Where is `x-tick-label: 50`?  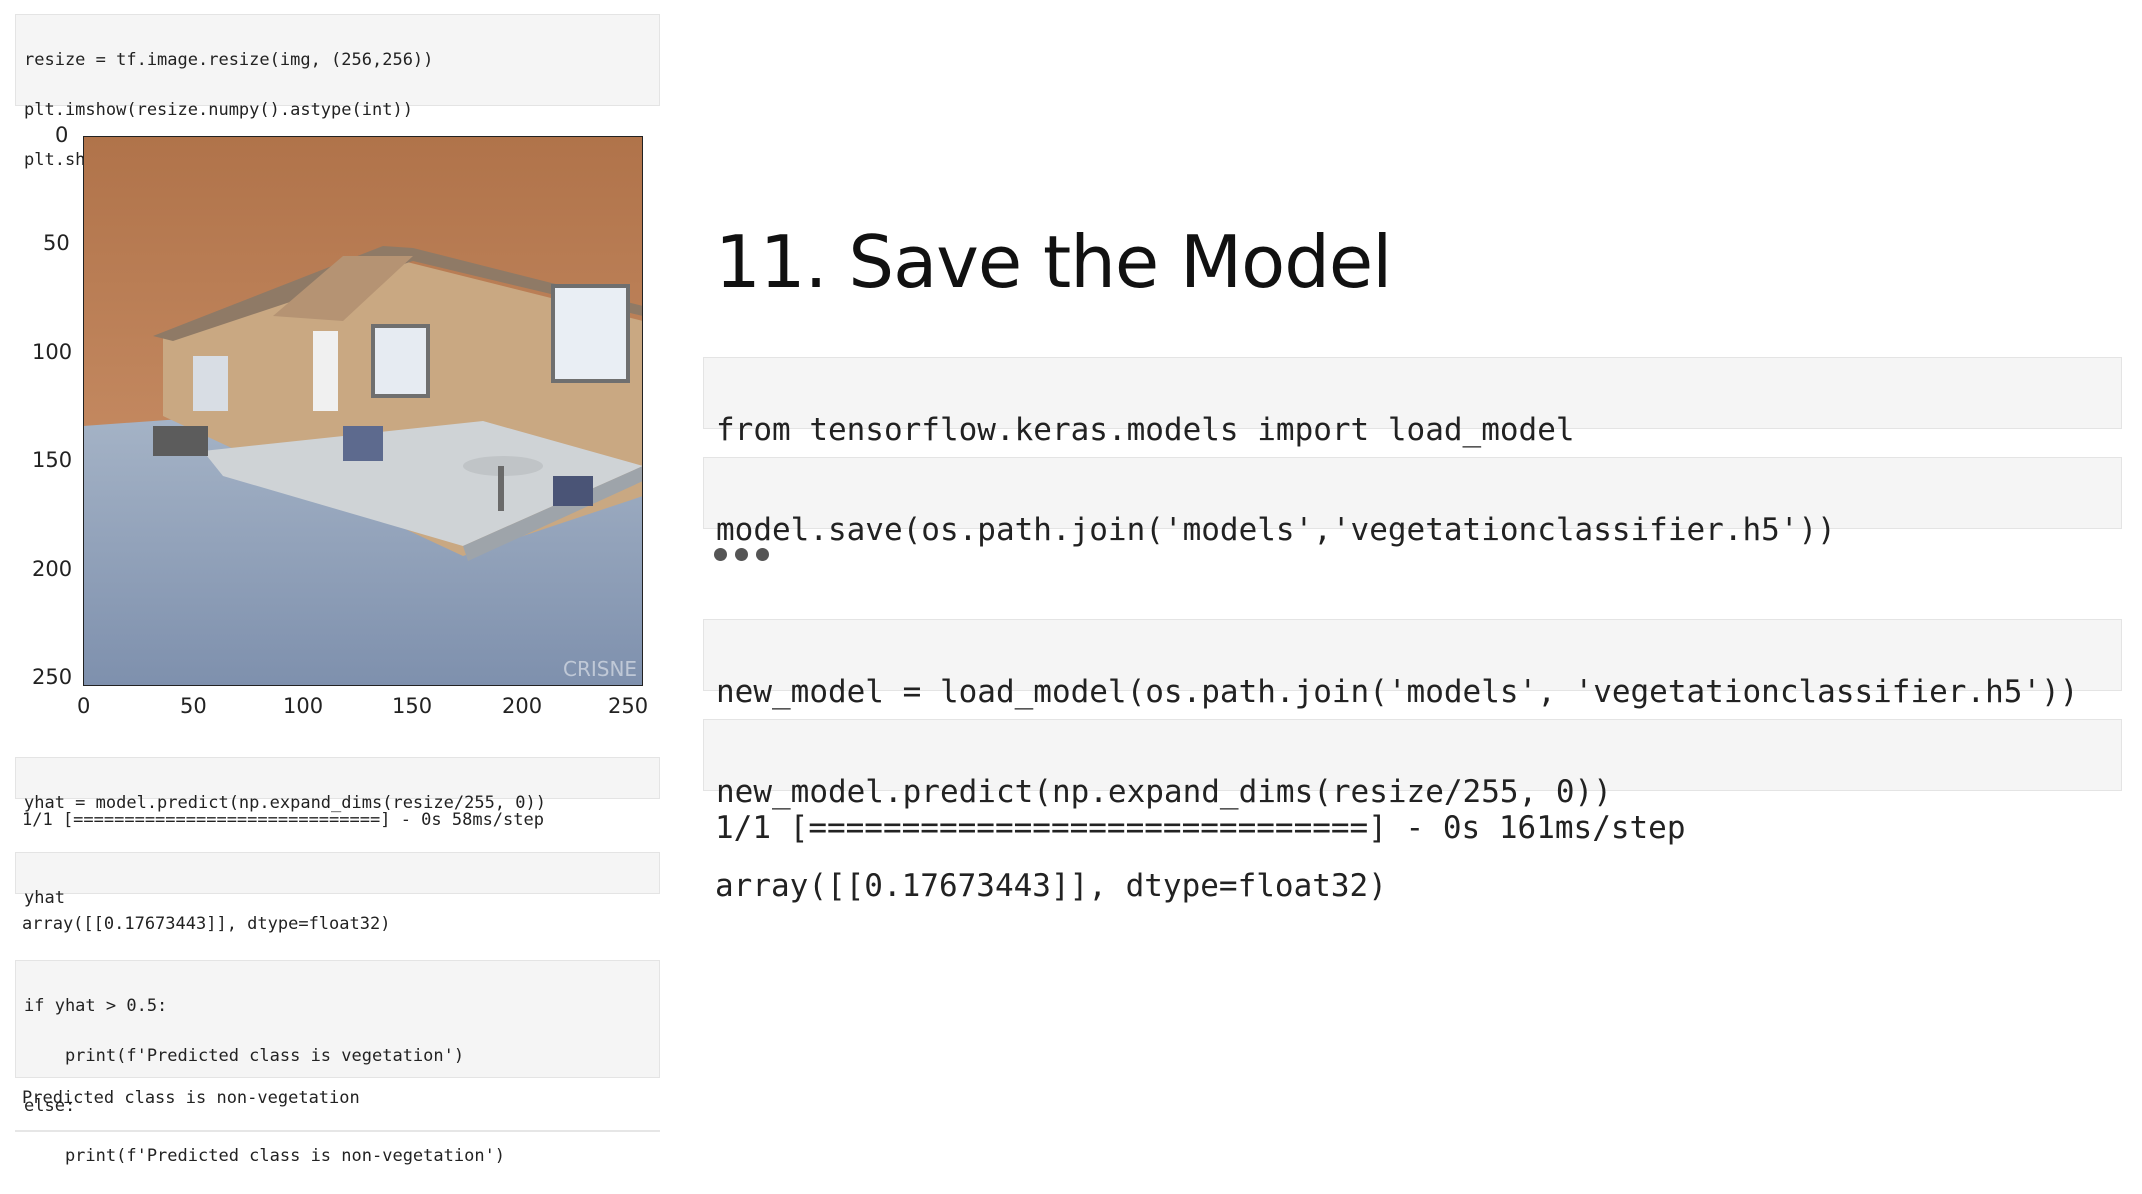 x-tick-label: 50 is located at coordinates (193, 706).